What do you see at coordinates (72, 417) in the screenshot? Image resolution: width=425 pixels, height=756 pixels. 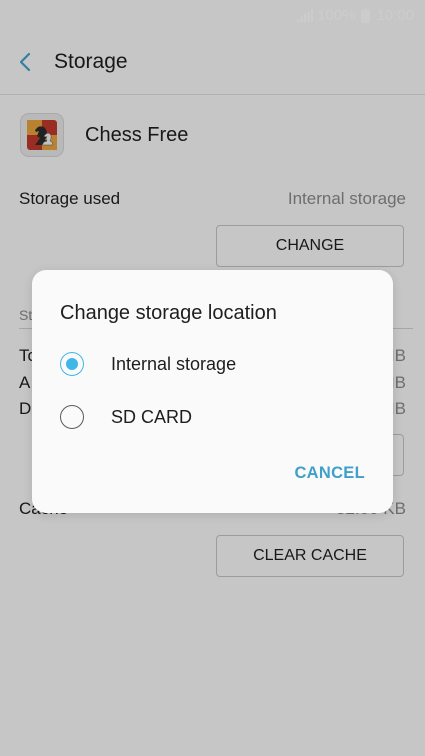 I see `radio-unselected-icon` at bounding box center [72, 417].